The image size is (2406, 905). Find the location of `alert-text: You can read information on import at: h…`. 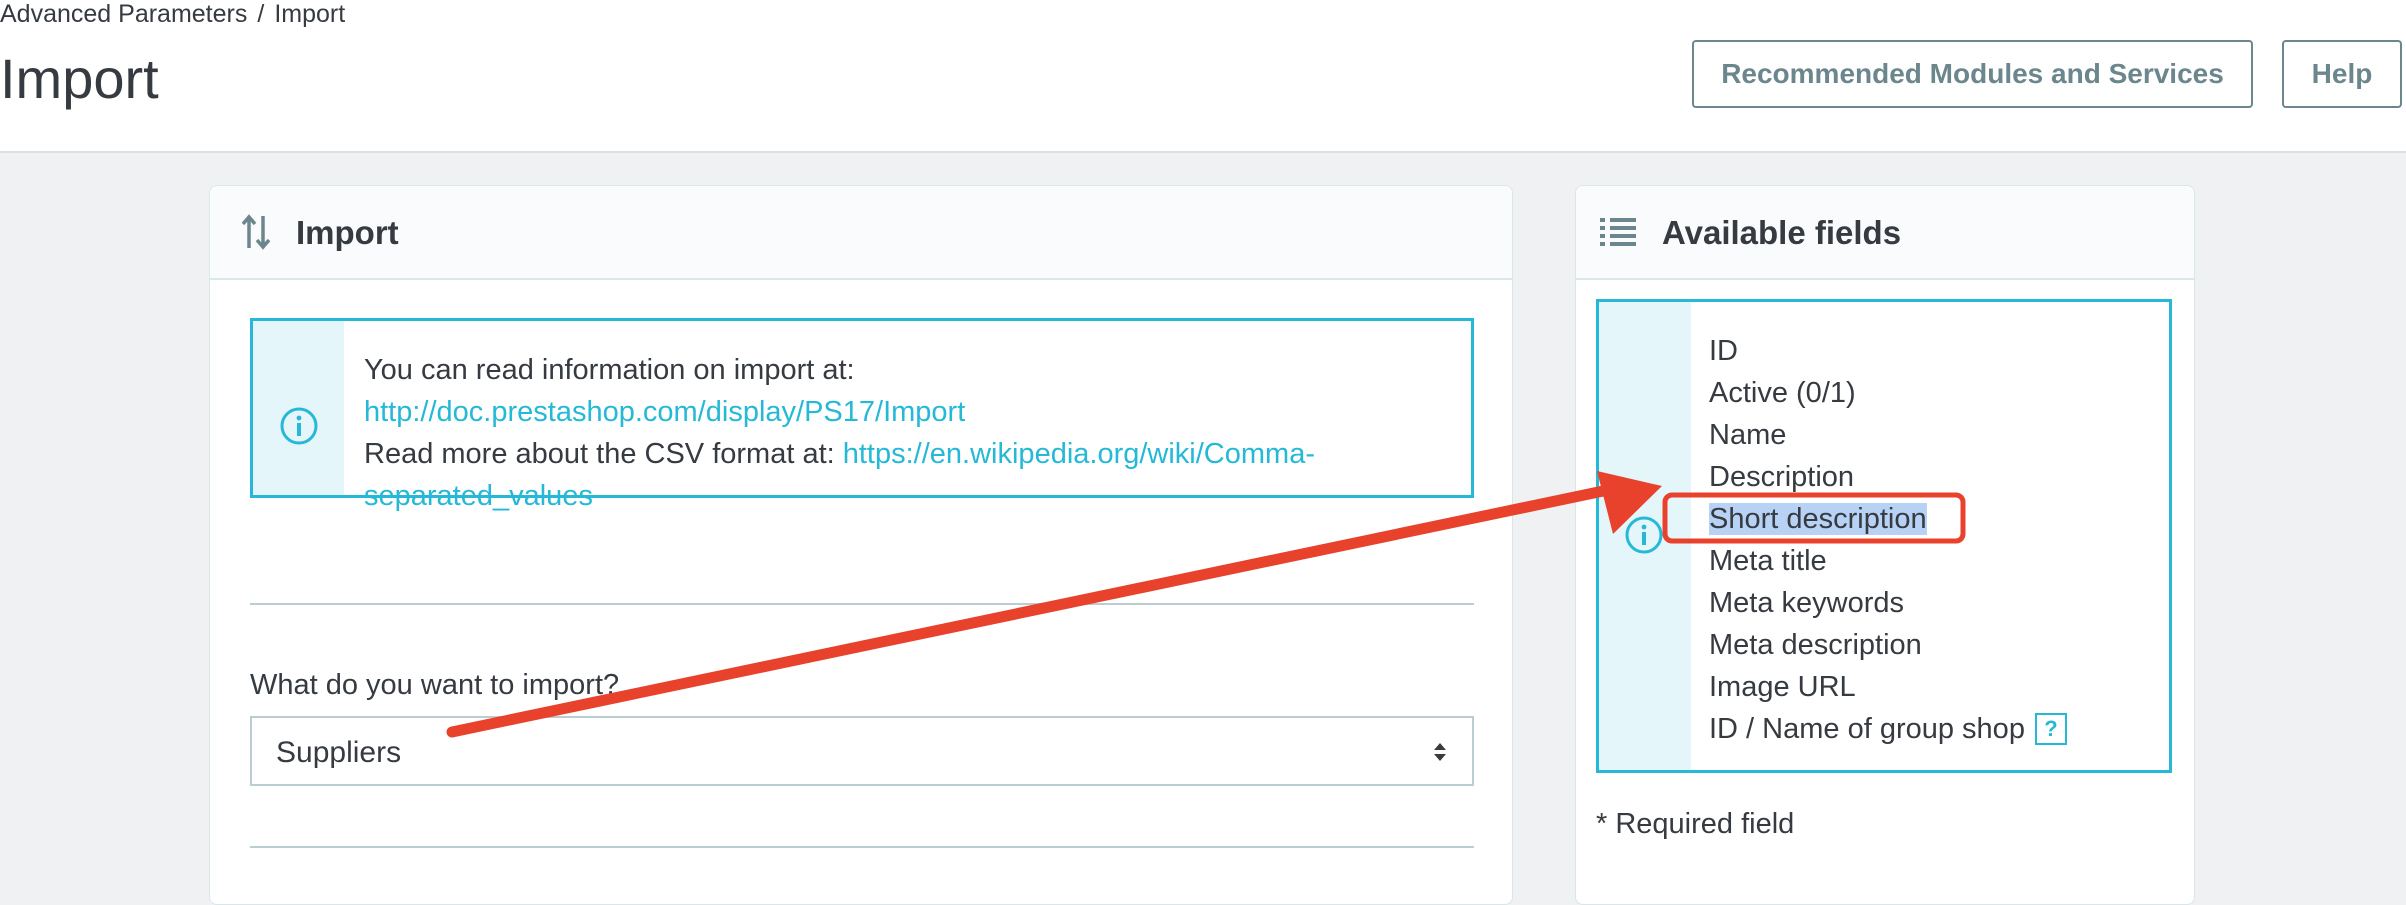

alert-text: You can read information on import at: h… is located at coordinates (894, 433).